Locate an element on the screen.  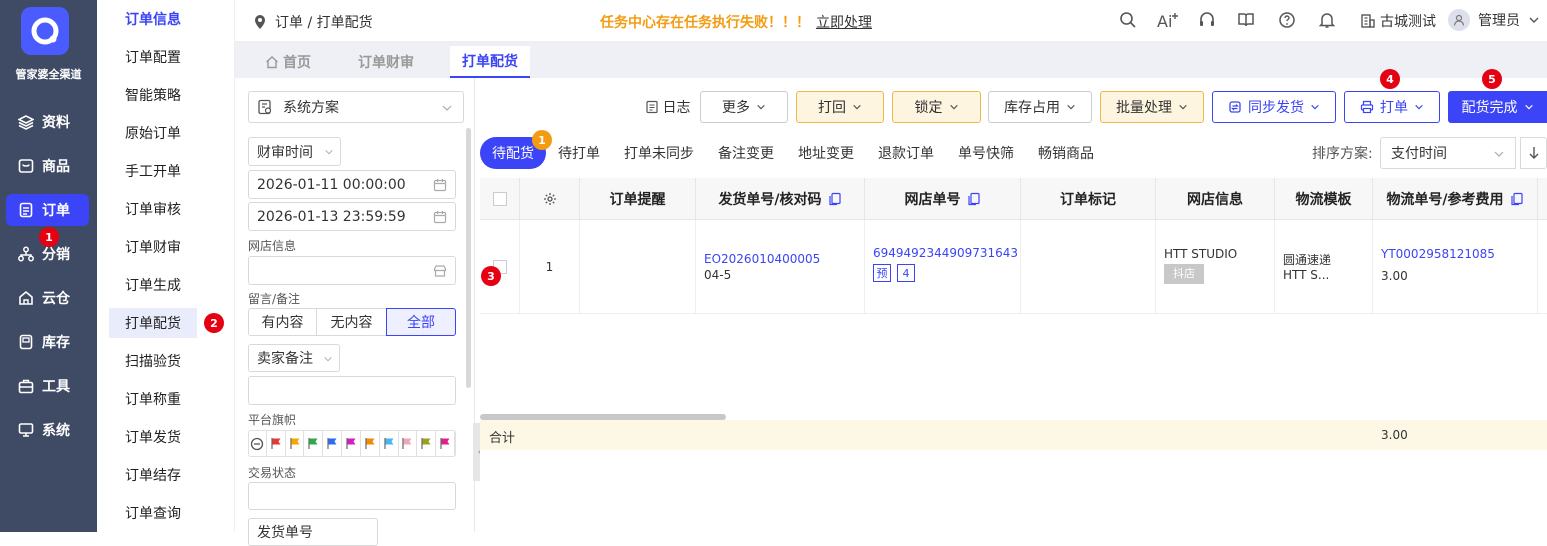
submenu-item: 手工开单 is located at coordinates (153, 171).